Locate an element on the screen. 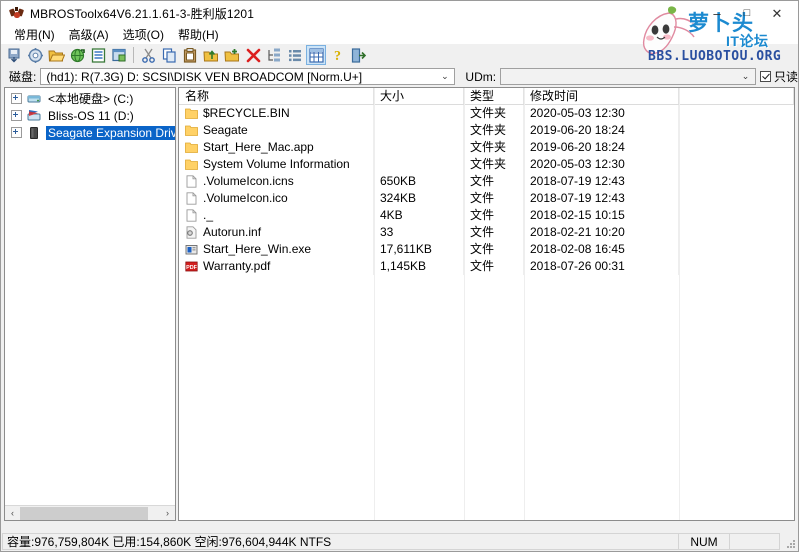 This screenshot has height=552, width=799. tree-item-bliss-os: Bliss-OS 11 (D:) is located at coordinates (90, 115).